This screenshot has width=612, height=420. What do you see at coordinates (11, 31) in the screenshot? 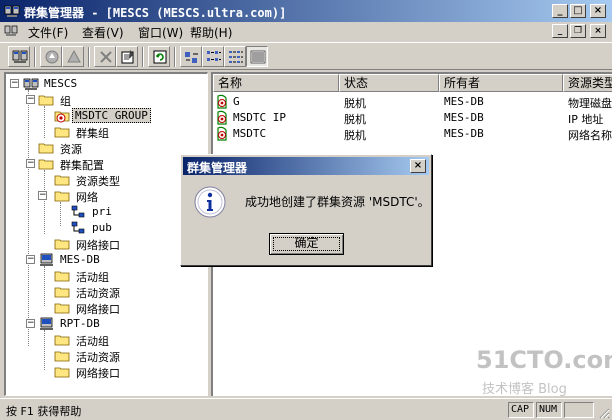
I see `cluster-doc-icon` at bounding box center [11, 31].